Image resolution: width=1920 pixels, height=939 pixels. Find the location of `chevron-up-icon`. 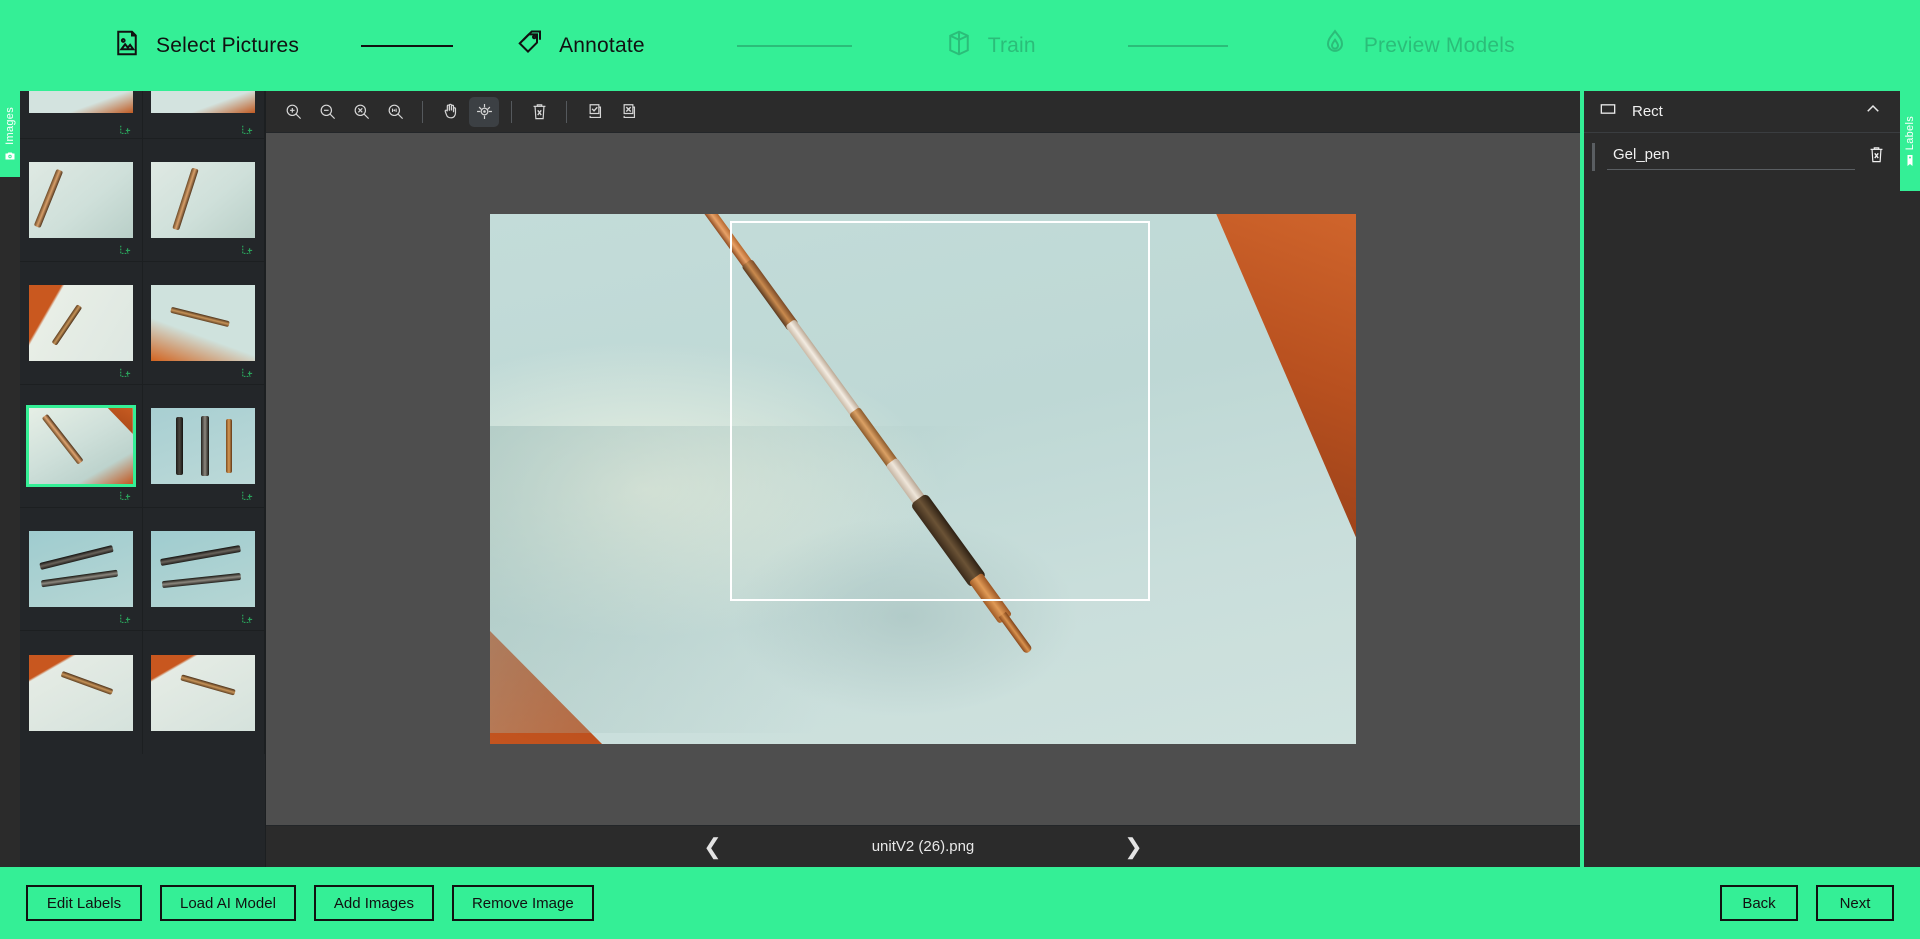

chevron-up-icon is located at coordinates (1873, 111).